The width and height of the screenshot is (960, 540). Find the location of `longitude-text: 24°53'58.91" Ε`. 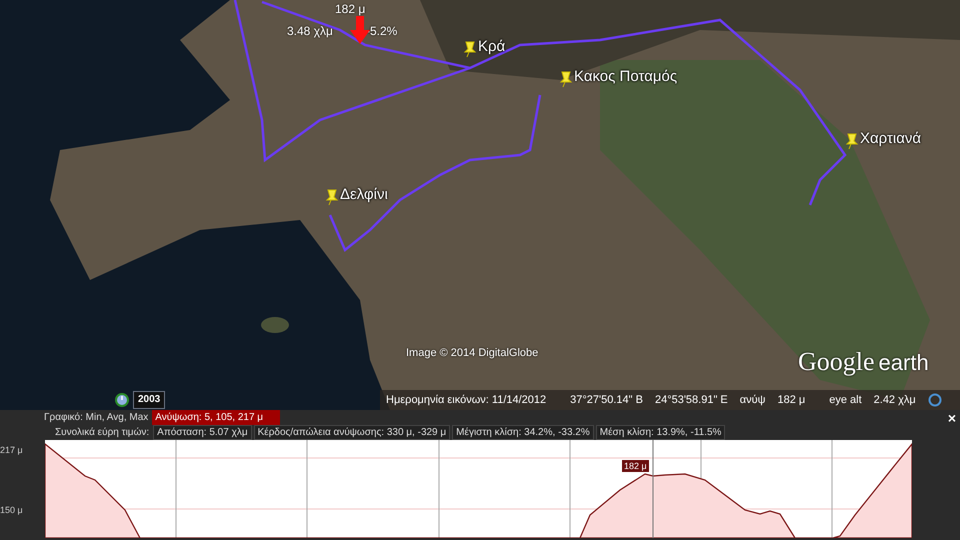

longitude-text: 24°53'58.91" Ε is located at coordinates (691, 400).